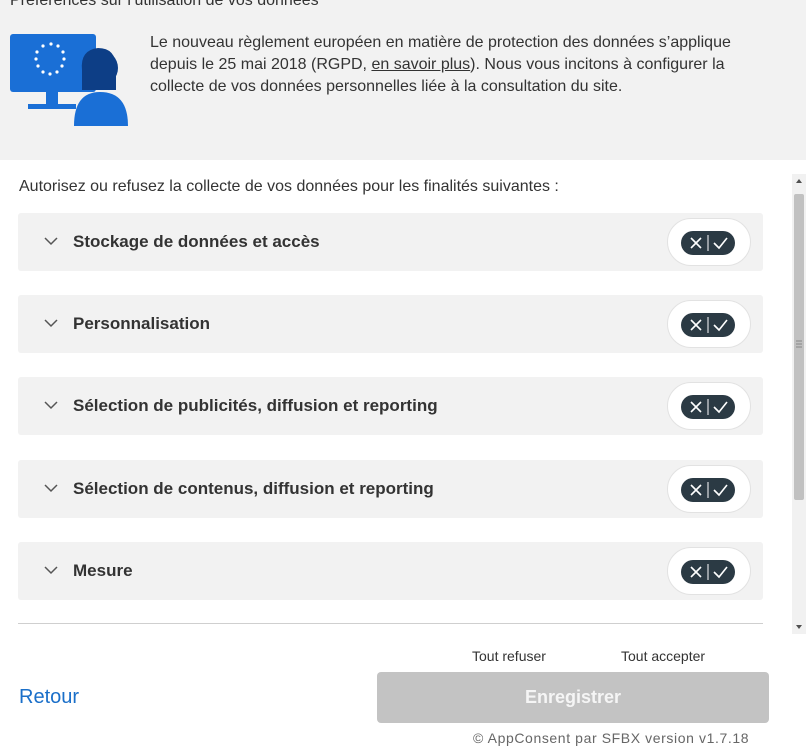 The image size is (806, 750). Describe the element at coordinates (611, 738) in the screenshot. I see `version-footer: © AppConsent par SFBX version v1.7.18` at that location.